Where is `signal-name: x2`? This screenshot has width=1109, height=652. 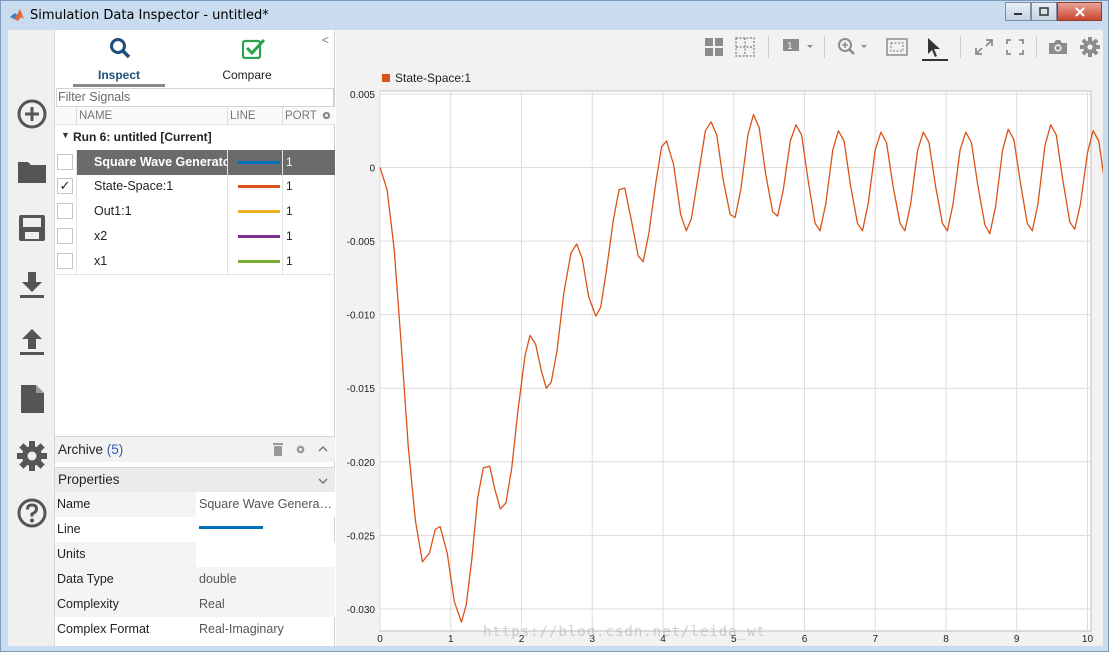 signal-name: x2 is located at coordinates (101, 236).